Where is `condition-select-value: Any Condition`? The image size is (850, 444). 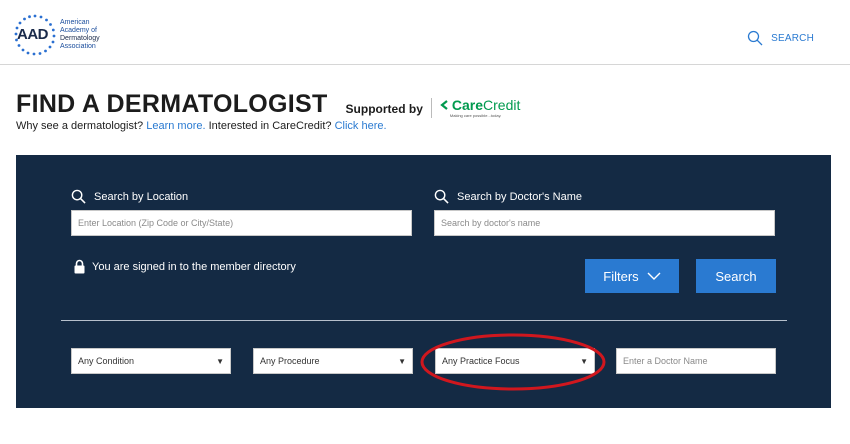 condition-select-value: Any Condition is located at coordinates (106, 361).